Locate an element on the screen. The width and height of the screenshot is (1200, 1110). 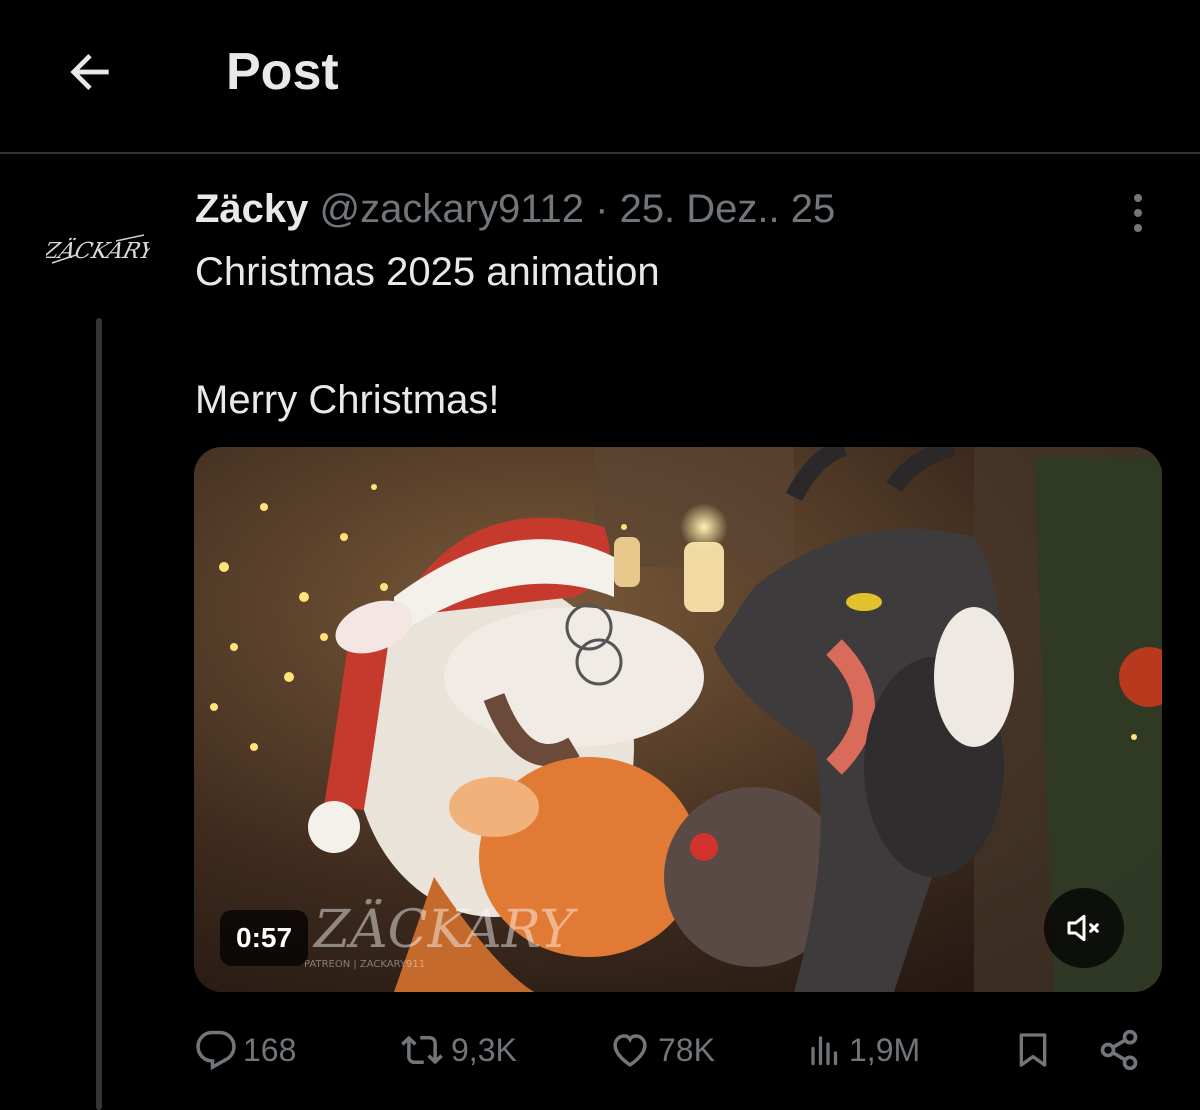
back-button is located at coordinates (90, 72).